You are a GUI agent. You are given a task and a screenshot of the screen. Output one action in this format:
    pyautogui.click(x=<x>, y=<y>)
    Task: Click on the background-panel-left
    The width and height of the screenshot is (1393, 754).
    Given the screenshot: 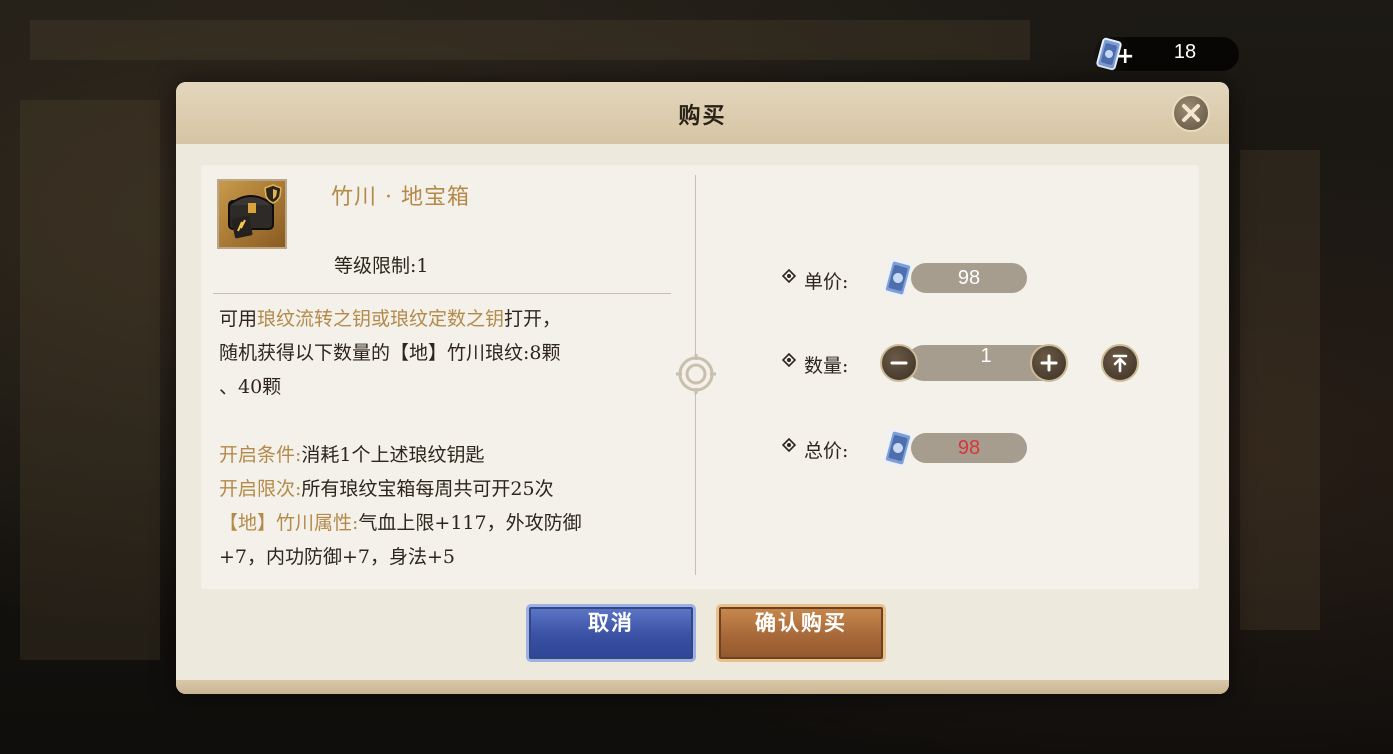 What is the action you would take?
    pyautogui.click(x=90, y=380)
    